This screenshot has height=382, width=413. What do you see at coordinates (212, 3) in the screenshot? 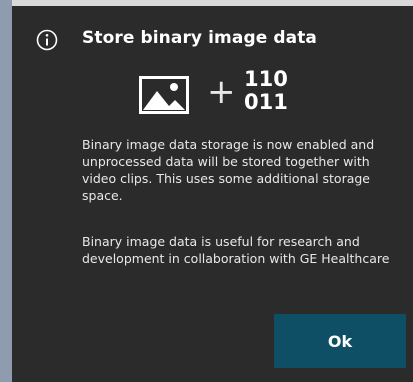
I see `dialog-top-edge` at bounding box center [212, 3].